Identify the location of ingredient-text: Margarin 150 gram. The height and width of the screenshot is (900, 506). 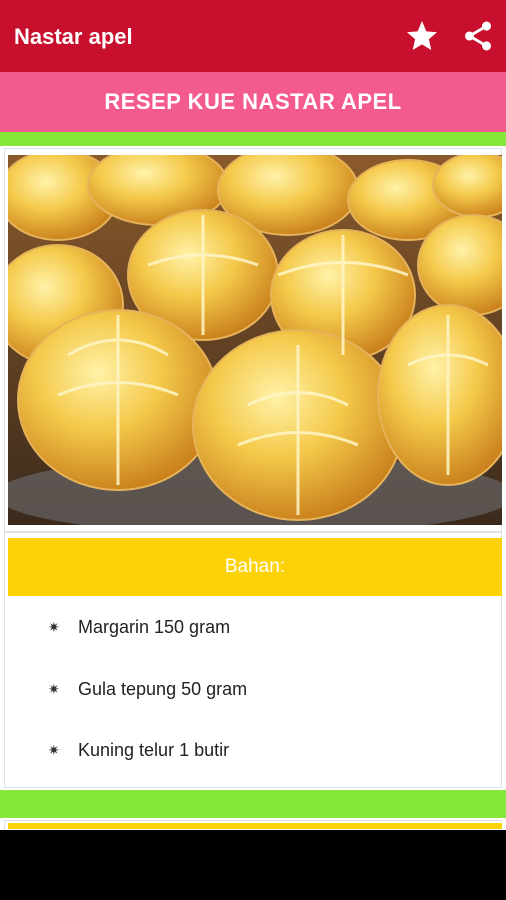
(154, 626).